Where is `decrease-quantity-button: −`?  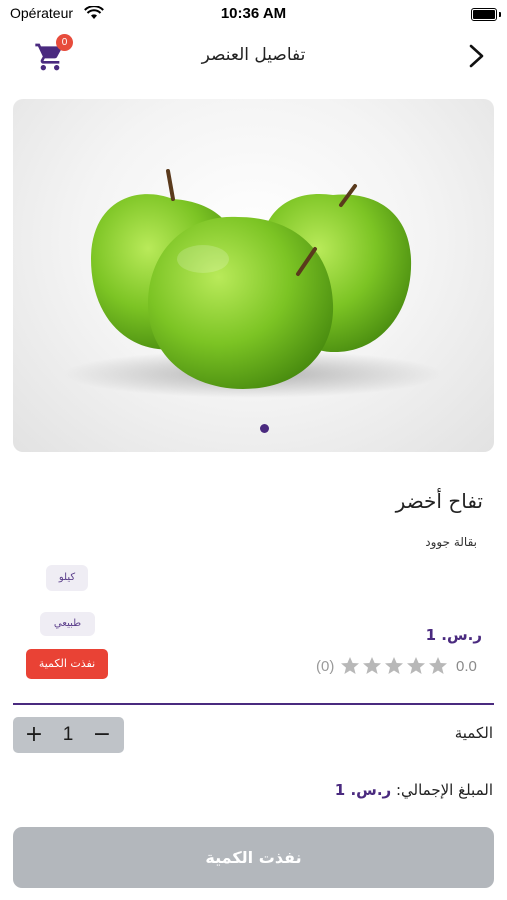 decrease-quantity-button: − is located at coordinates (102, 735).